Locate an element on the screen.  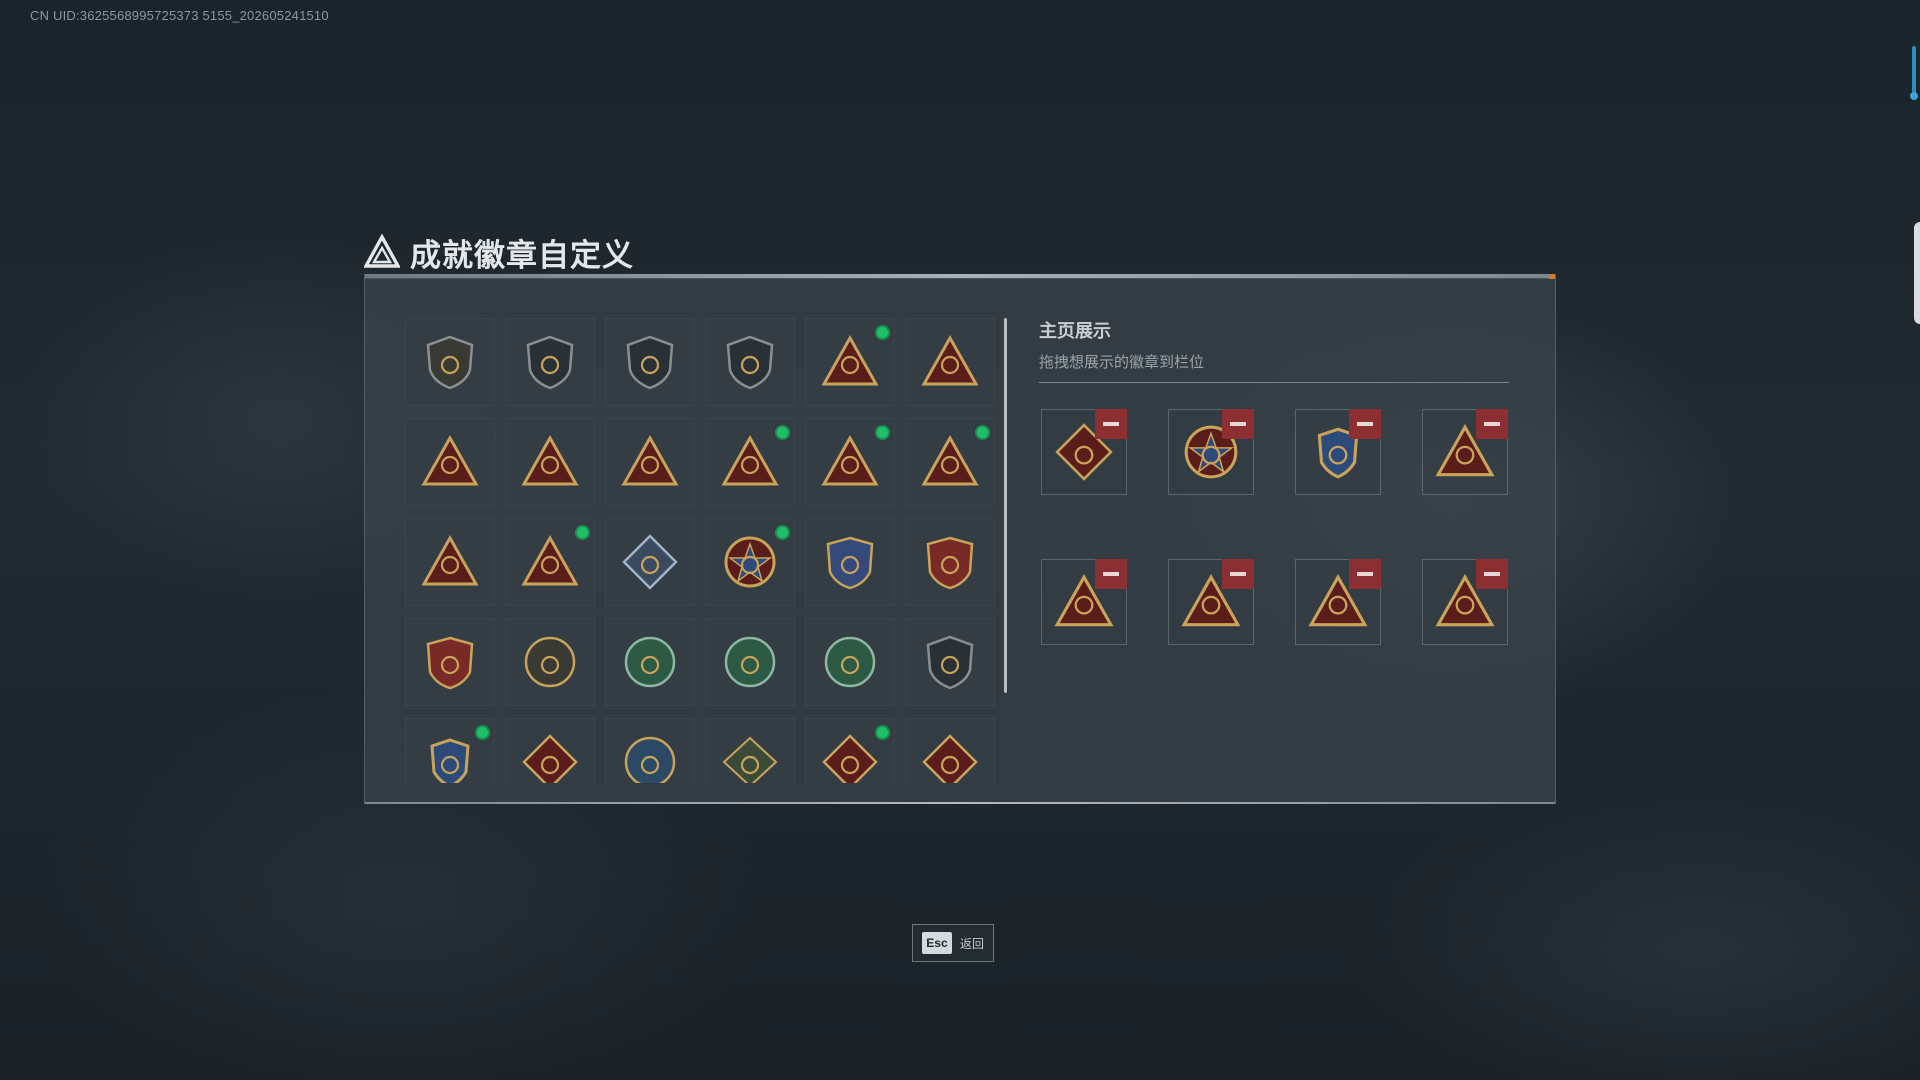
triangle-figures-badge-icon is located at coordinates (450, 560).